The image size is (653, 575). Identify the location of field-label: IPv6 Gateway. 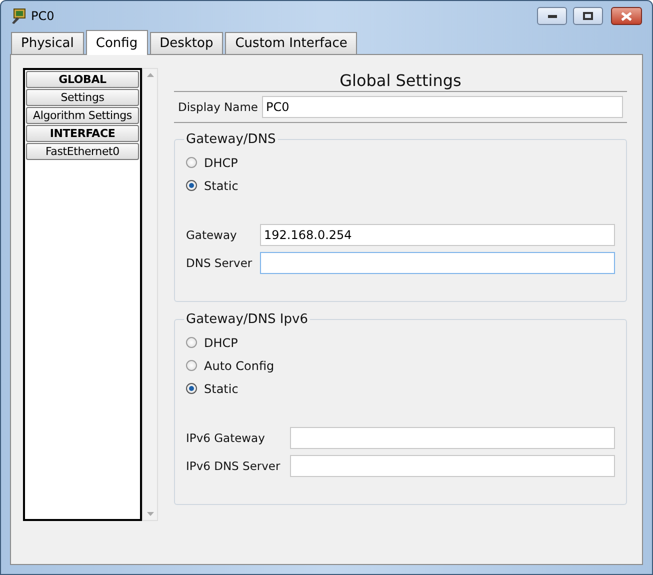
(226, 438).